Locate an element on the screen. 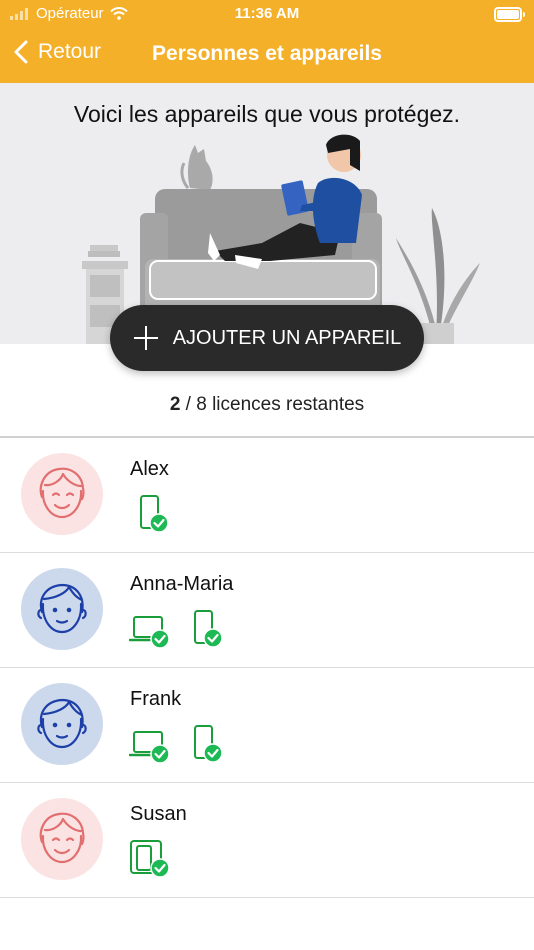 The height and width of the screenshot is (950, 534). list-item: Anna-Maria is located at coordinates (267, 610).